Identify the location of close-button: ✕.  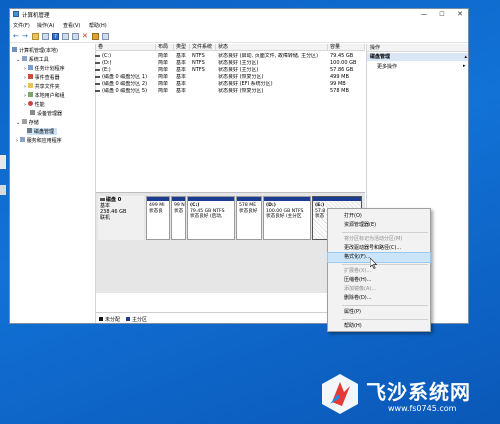
(459, 14).